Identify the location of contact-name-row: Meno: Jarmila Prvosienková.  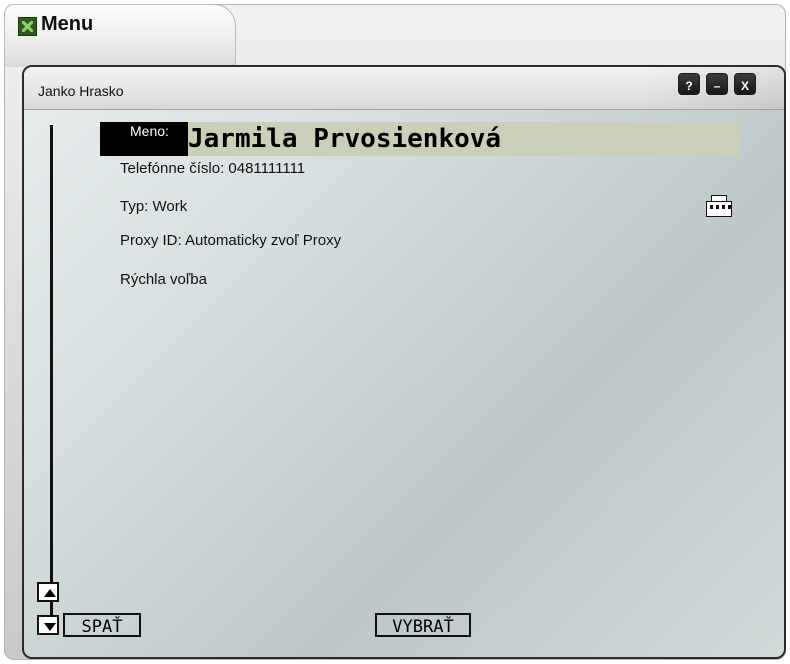
(420, 139).